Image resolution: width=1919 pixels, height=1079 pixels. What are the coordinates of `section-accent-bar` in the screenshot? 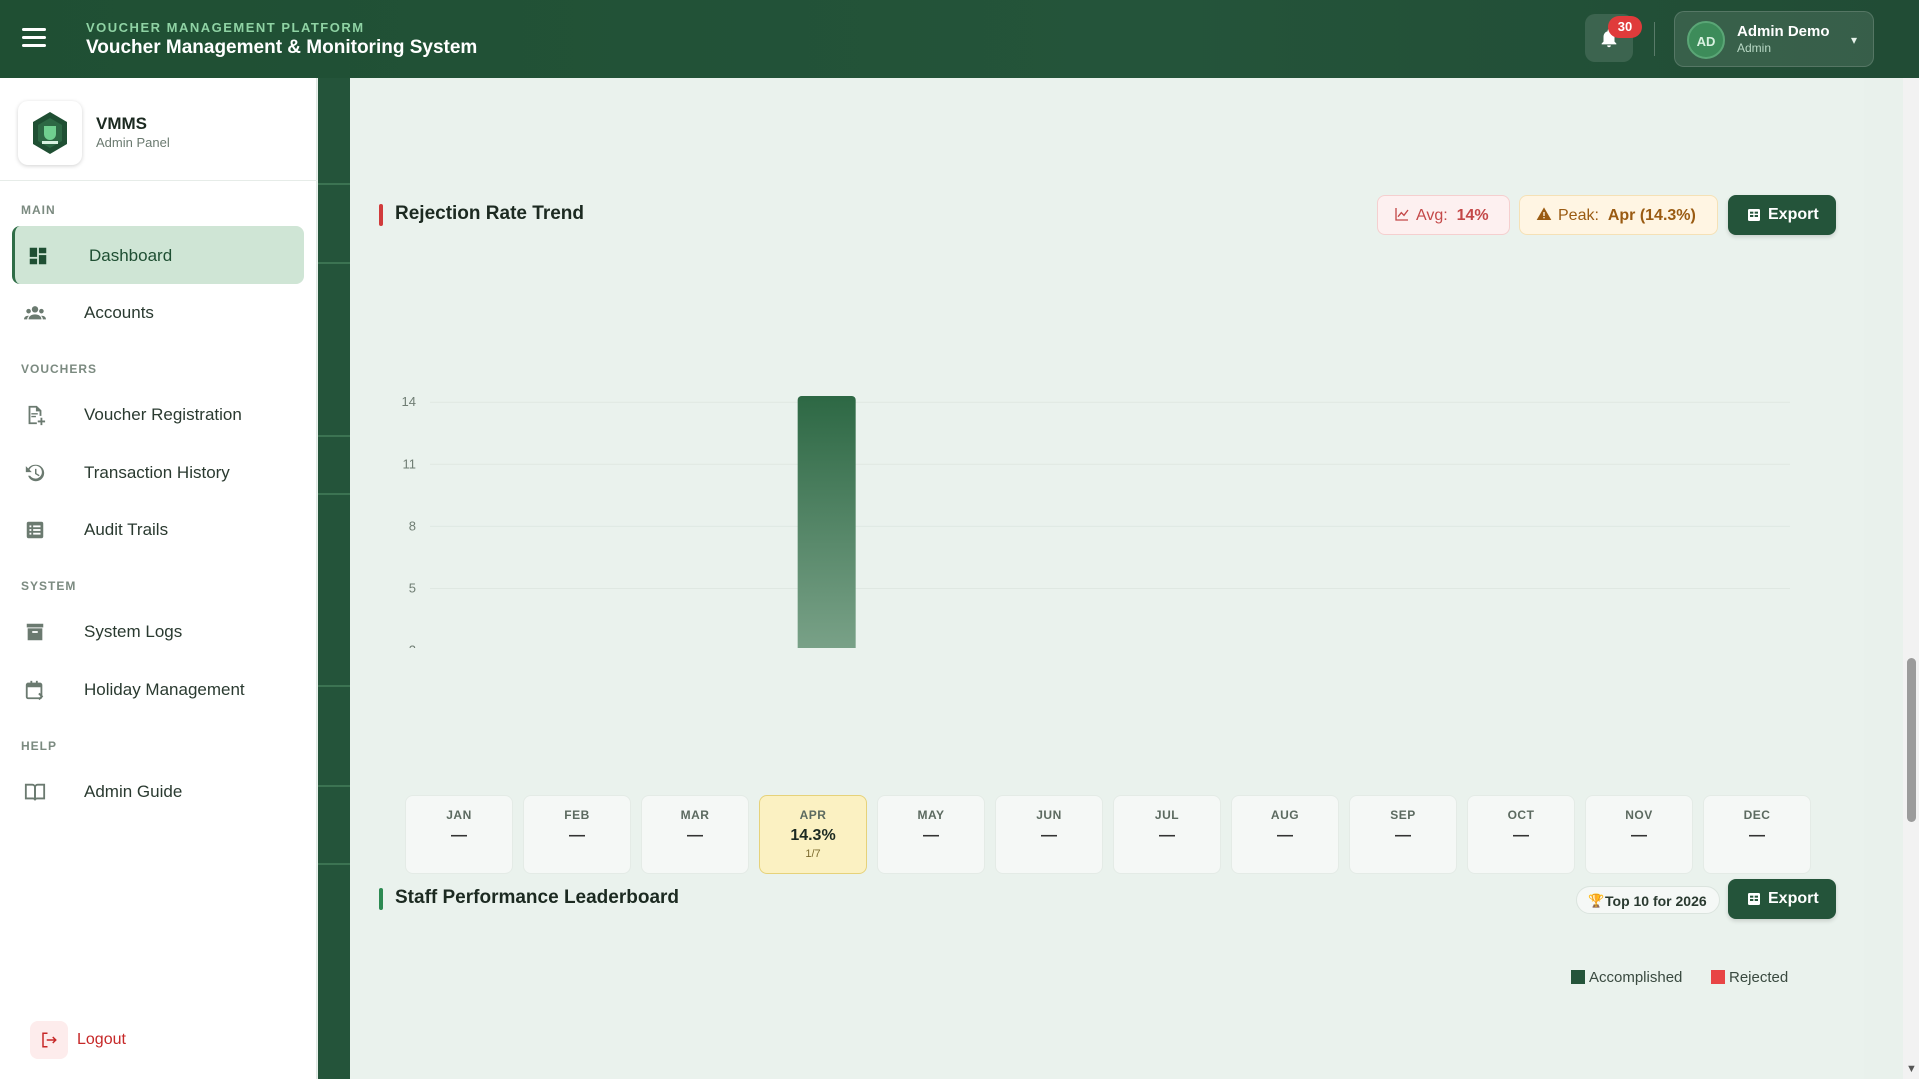 It's located at (381, 899).